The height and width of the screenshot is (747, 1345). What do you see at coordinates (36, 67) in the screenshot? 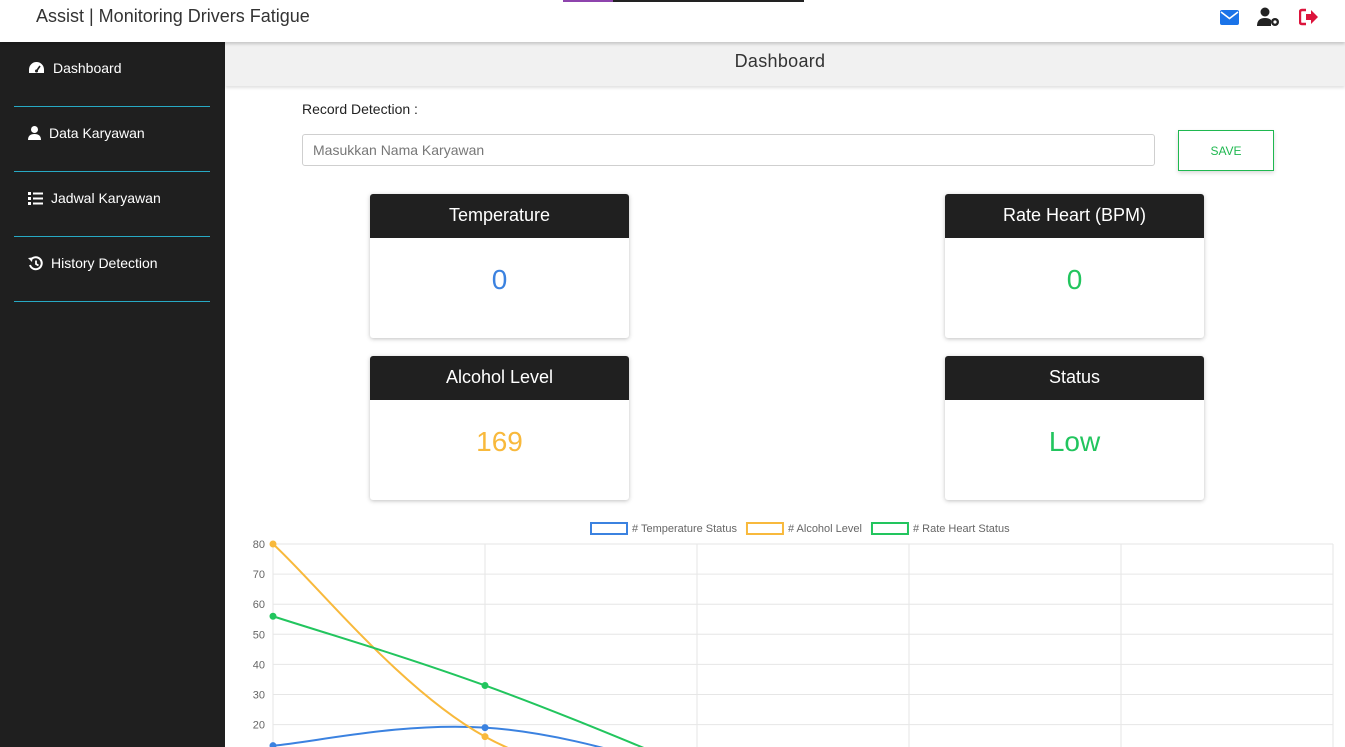
I see `tachometer-icon` at bounding box center [36, 67].